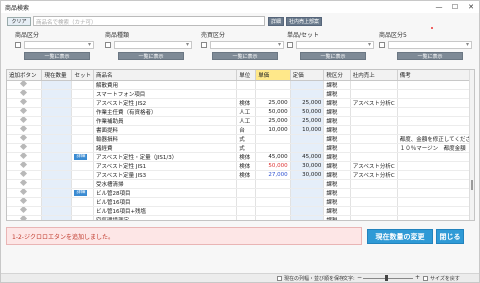 This screenshot has height=283, width=480. I want to click on close-icon: ✕, so click(471, 7).